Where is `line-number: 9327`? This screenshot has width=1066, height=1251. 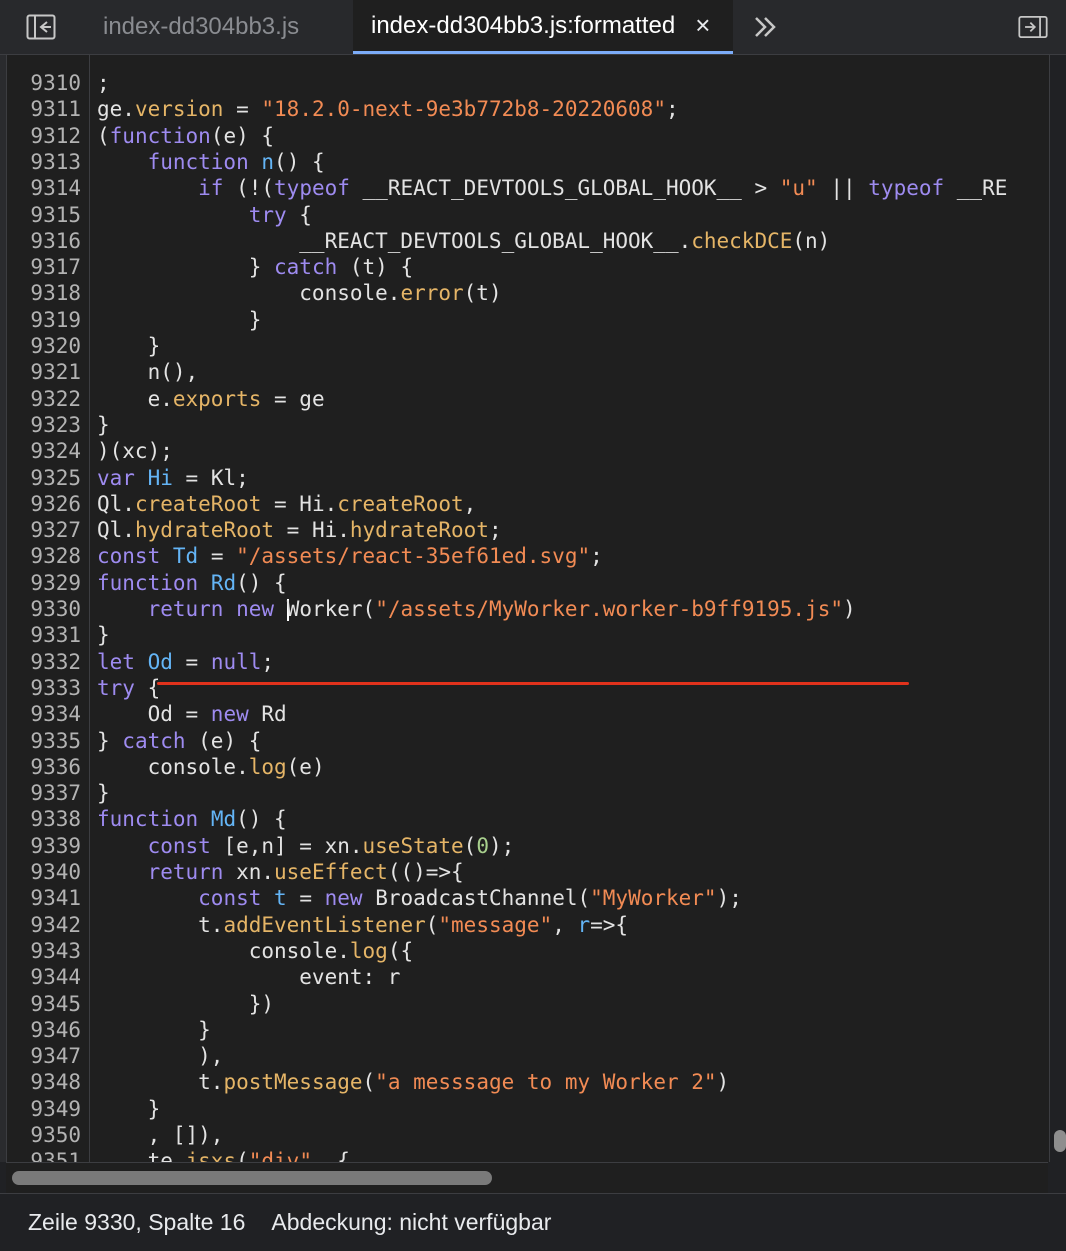 line-number: 9327 is located at coordinates (44, 530).